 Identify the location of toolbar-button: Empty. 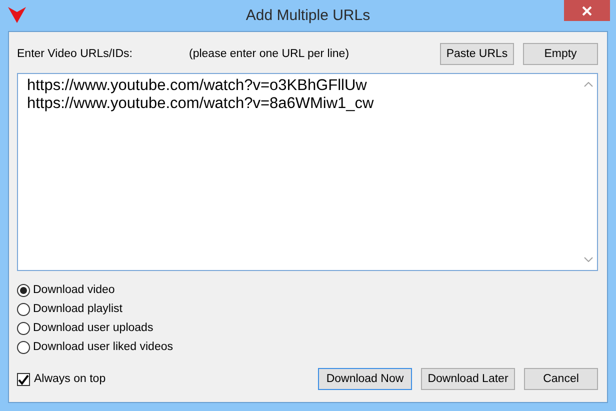
(560, 54).